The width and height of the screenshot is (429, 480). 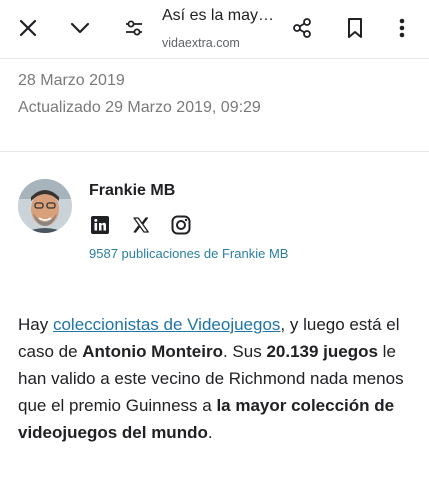 I want to click on x-icon, so click(x=141, y=225).